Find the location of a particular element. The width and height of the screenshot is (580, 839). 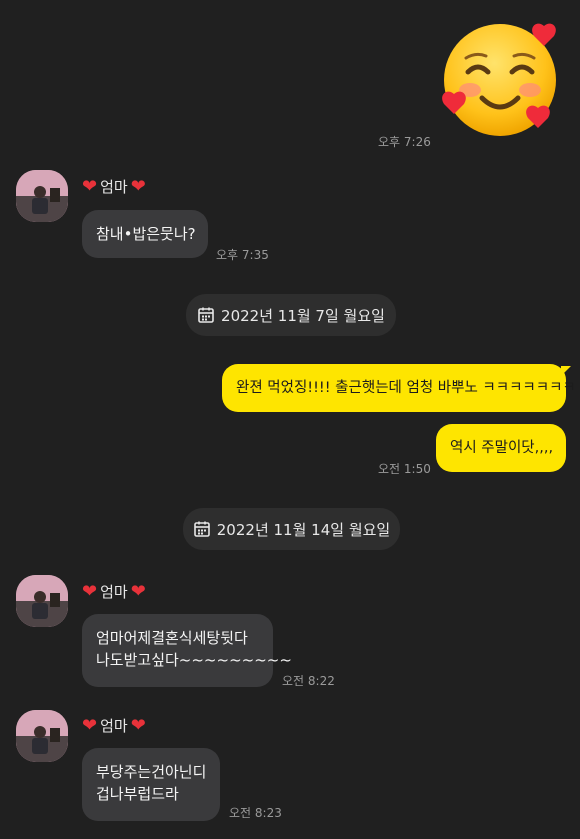

date-label: 2022년 11월 14일 월요일 is located at coordinates (303, 529).